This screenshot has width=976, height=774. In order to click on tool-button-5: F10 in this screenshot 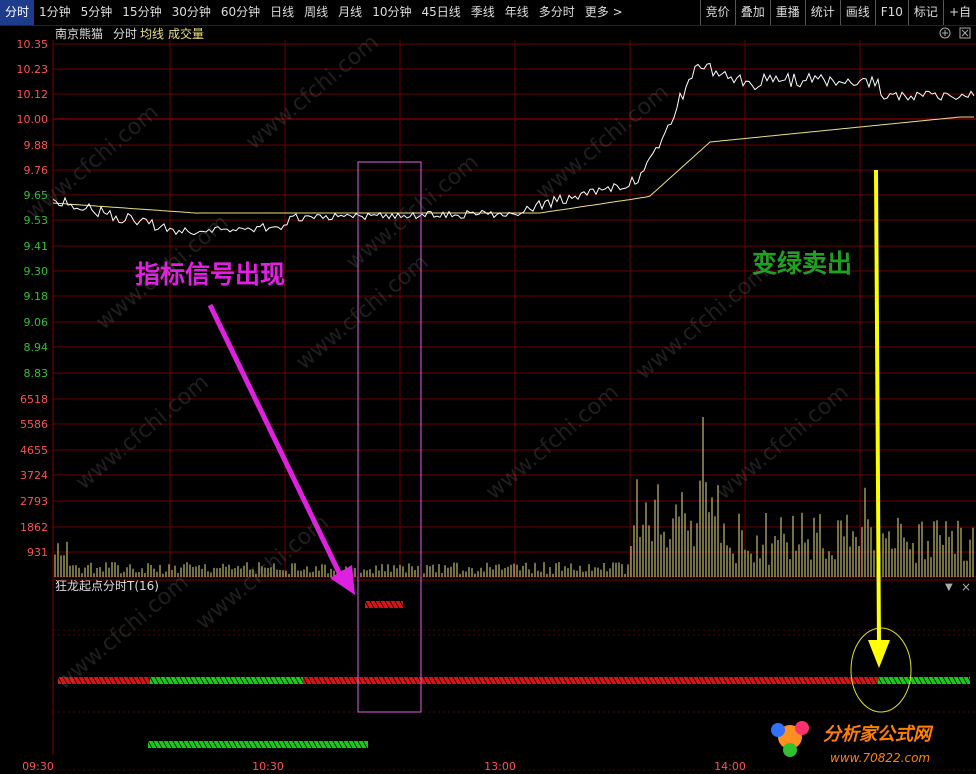, I will do `click(891, 12)`.